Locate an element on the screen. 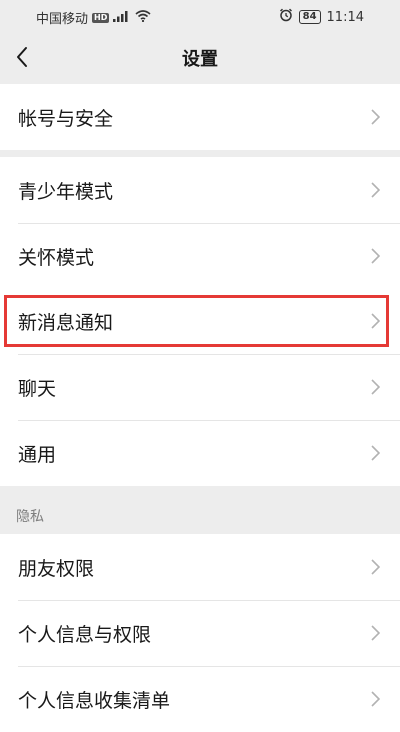 The height and width of the screenshot is (732, 400). item-label: 朋友权限 is located at coordinates (56, 568).